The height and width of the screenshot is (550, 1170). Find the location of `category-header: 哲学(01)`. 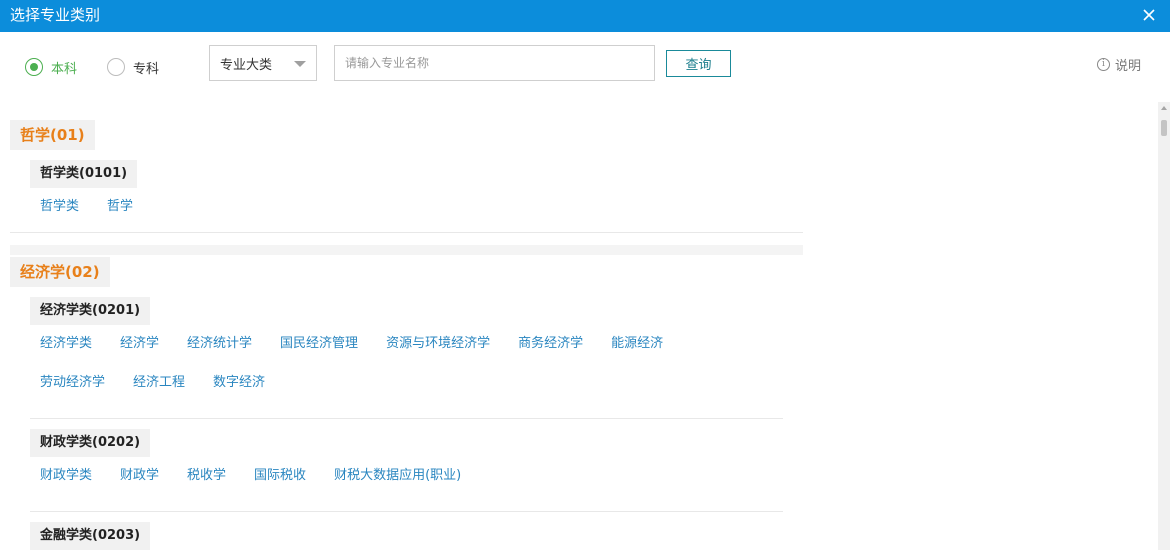

category-header: 哲学(01) is located at coordinates (52, 135).